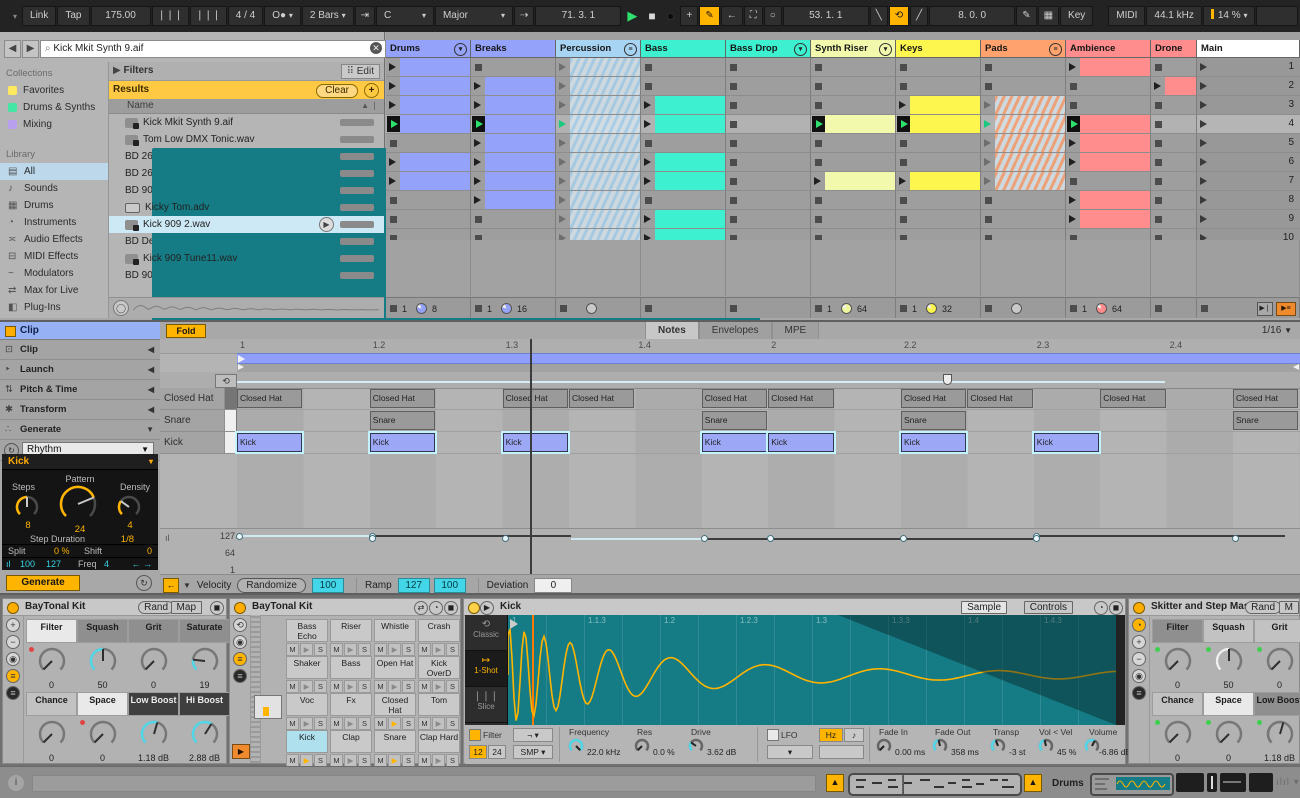  What do you see at coordinates (1248, 67) in the screenshot?
I see `scene-row: 1` at bounding box center [1248, 67].